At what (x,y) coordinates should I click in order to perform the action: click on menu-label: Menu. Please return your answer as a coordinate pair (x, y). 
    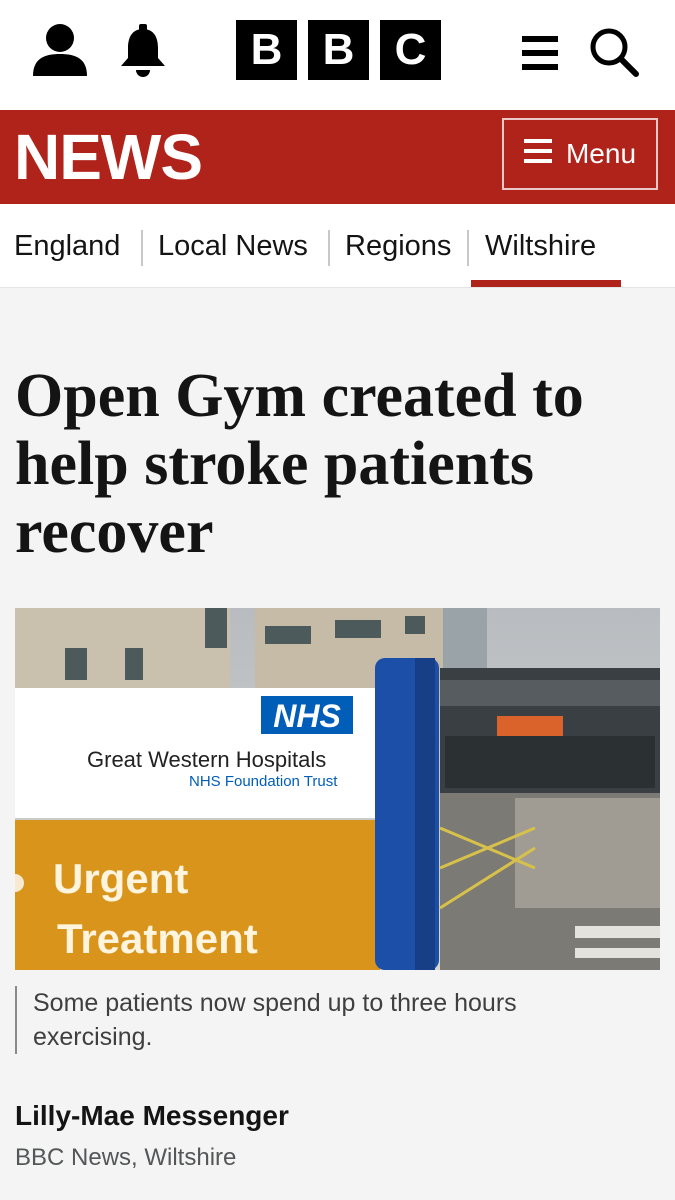
    Looking at the image, I should click on (601, 153).